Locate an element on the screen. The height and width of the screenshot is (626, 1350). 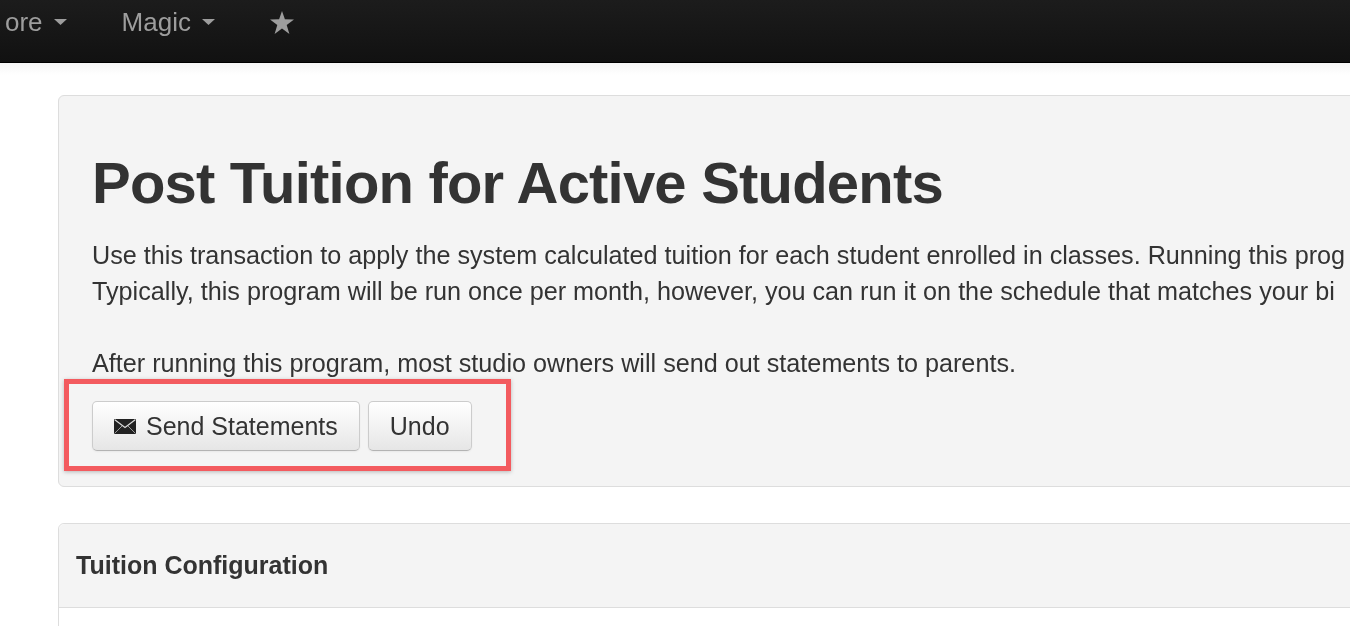
undo-button: Undo is located at coordinates (419, 426).